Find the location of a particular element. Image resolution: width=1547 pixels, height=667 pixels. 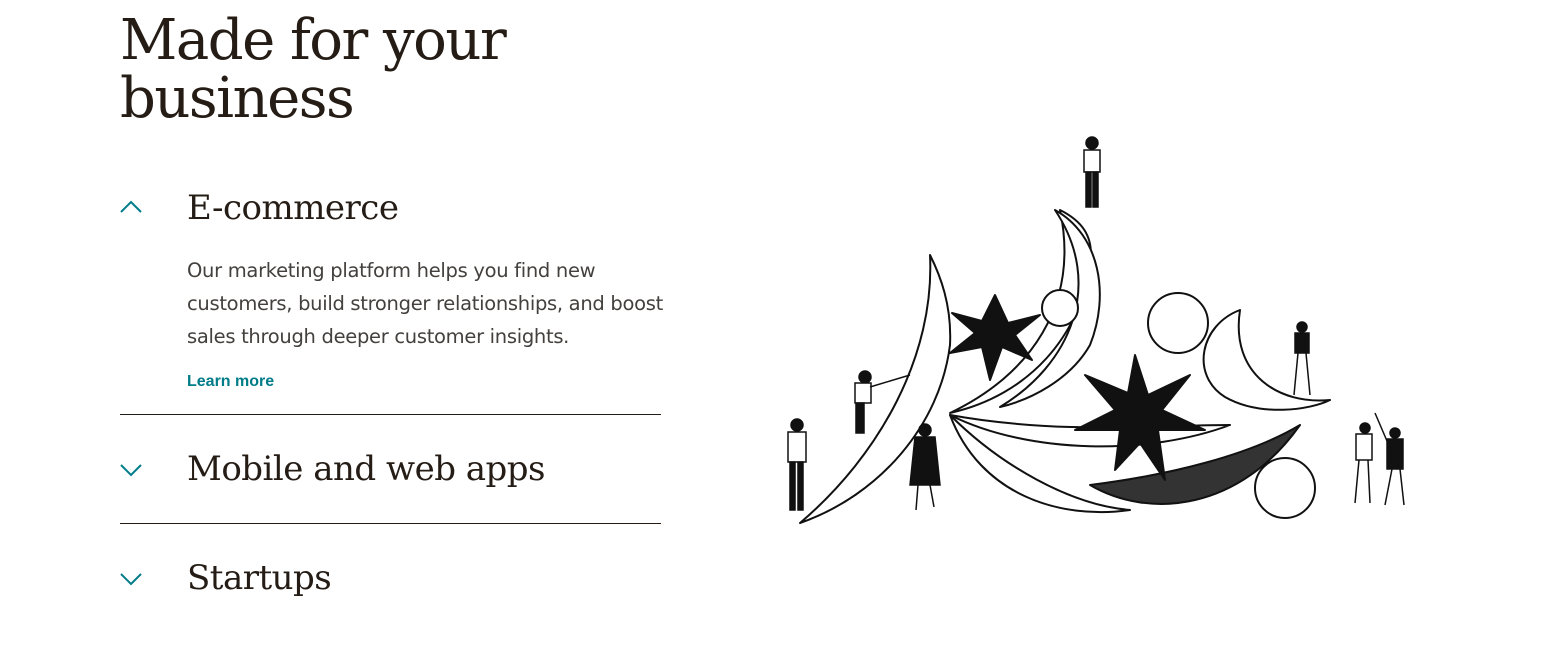

page-title: Made for your business is located at coordinates (313, 69).